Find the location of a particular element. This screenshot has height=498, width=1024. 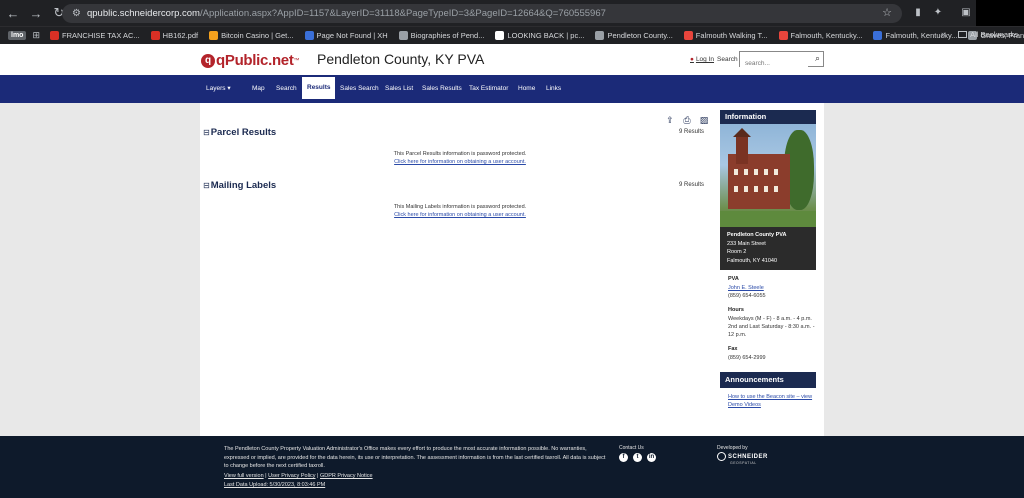

schneider-sub: GEOSPATIAL is located at coordinates (743, 463).